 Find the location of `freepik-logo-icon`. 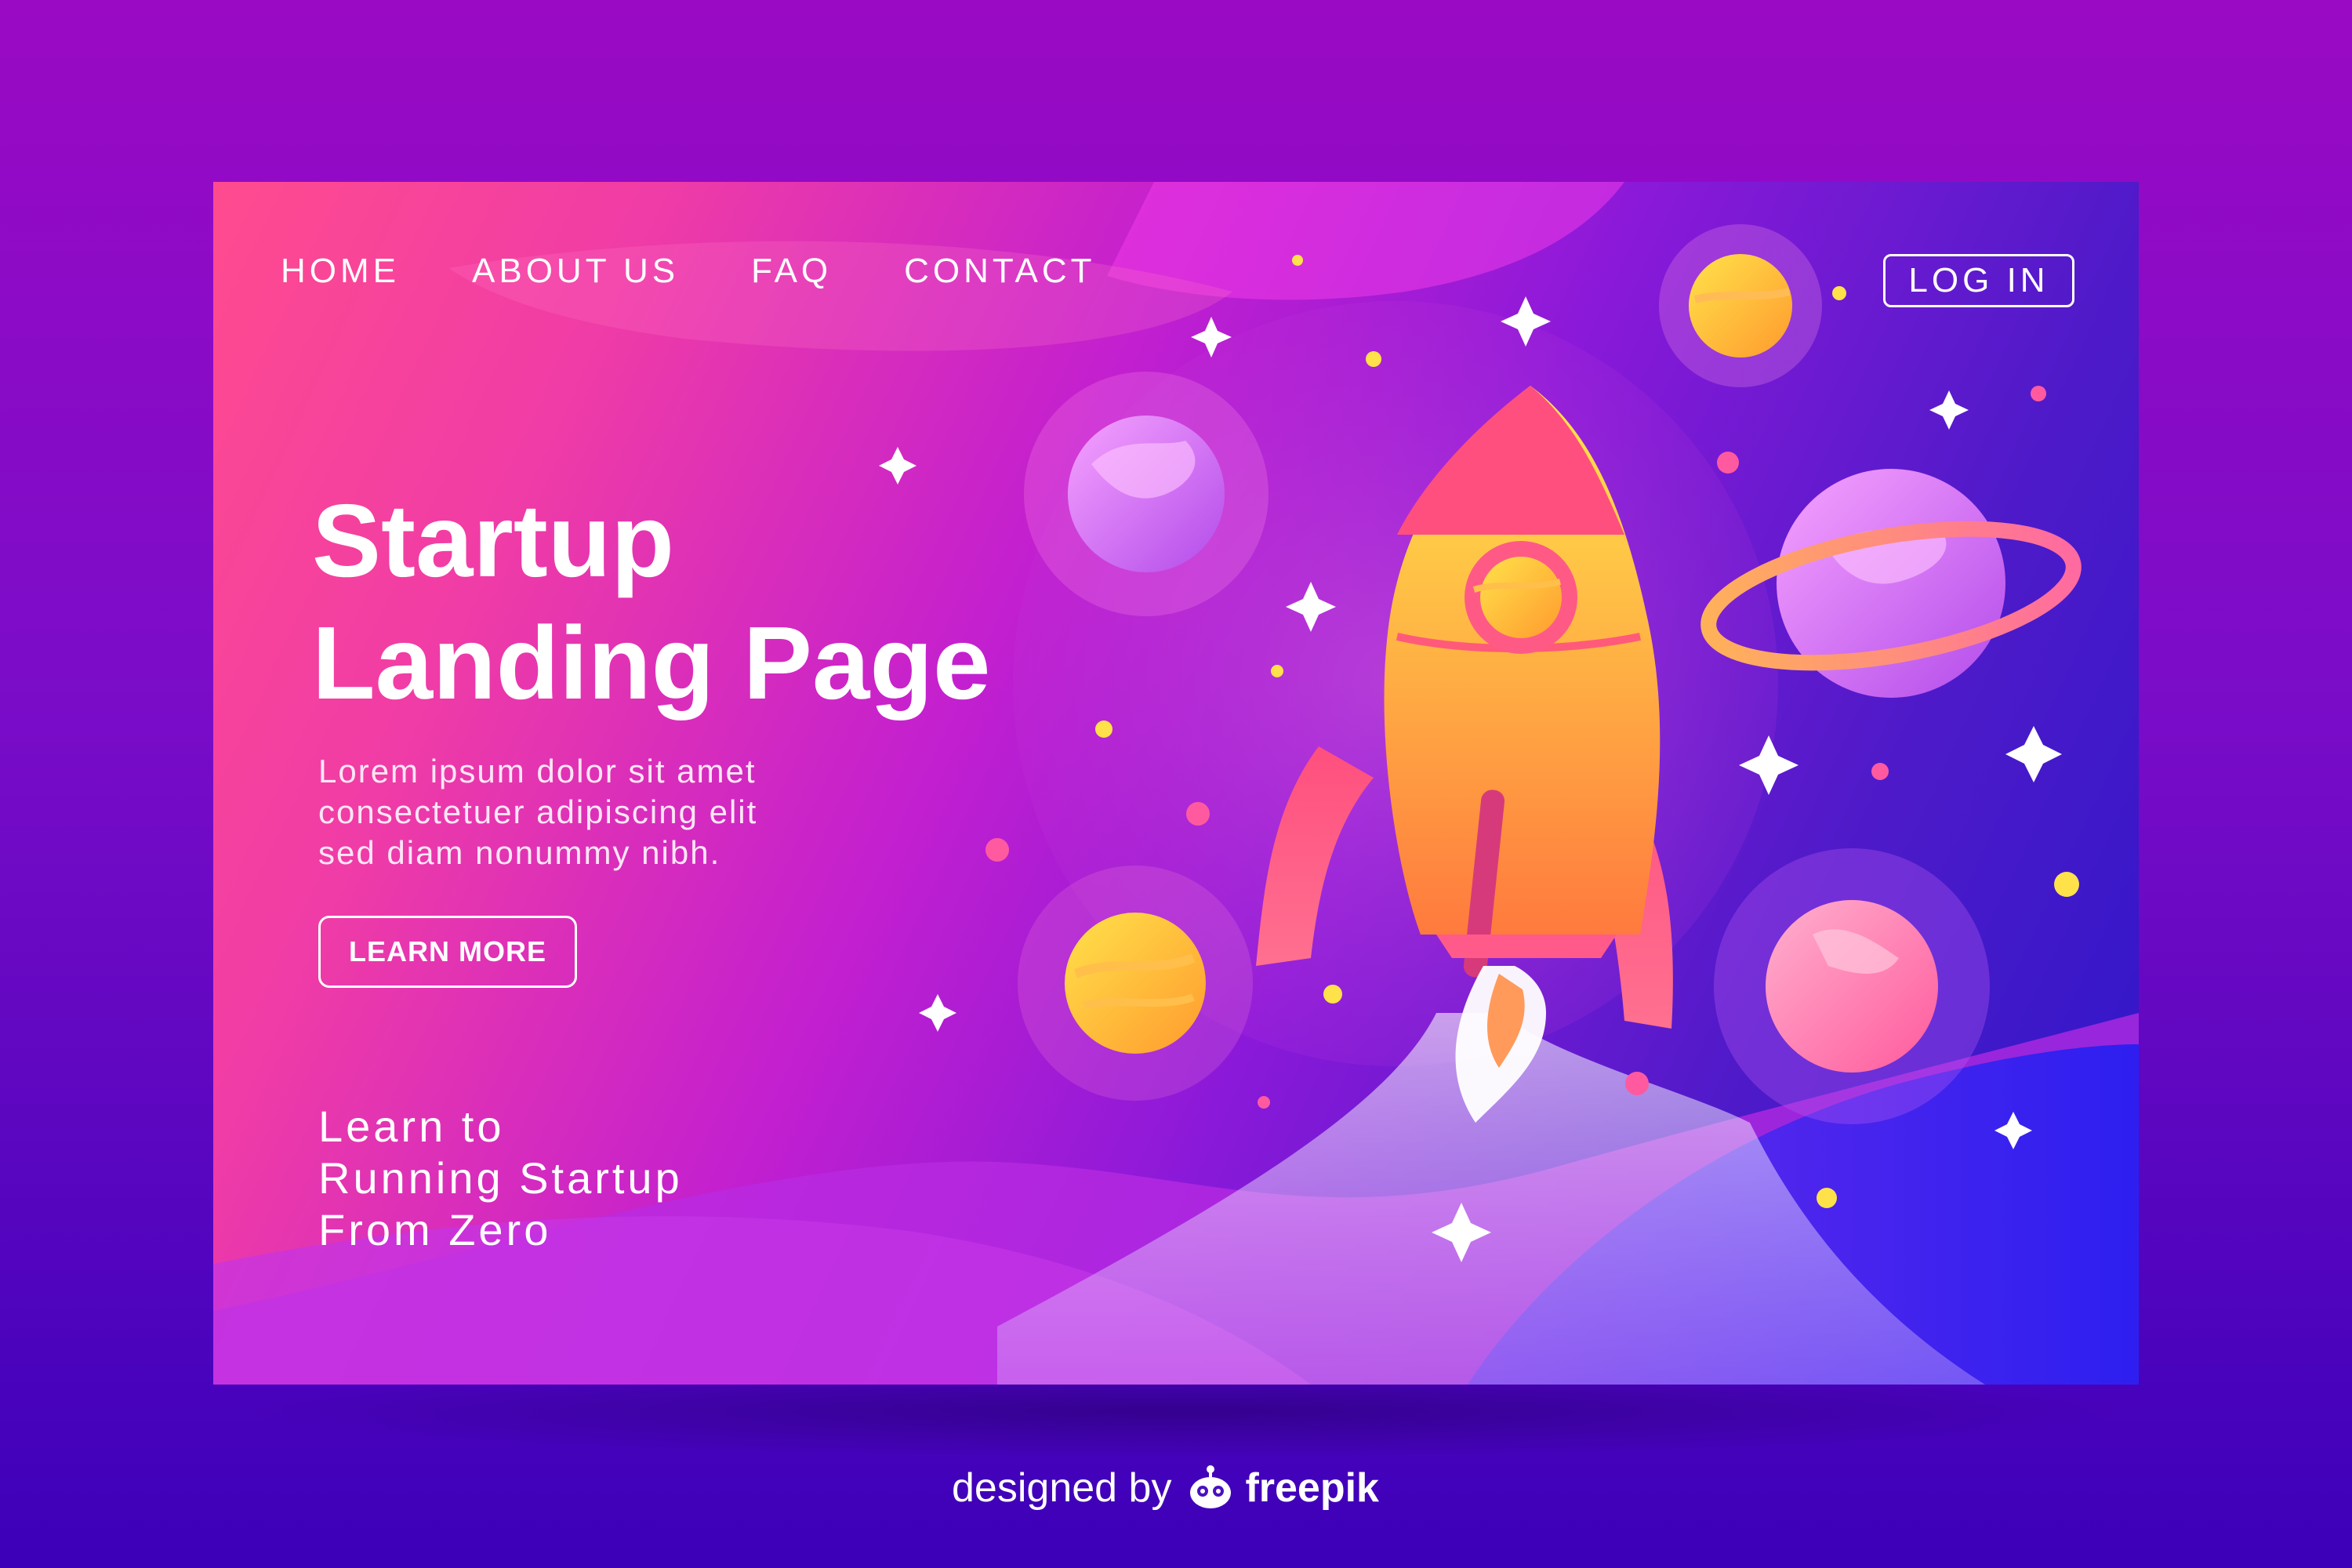

freepik-logo-icon is located at coordinates (1211, 1486).